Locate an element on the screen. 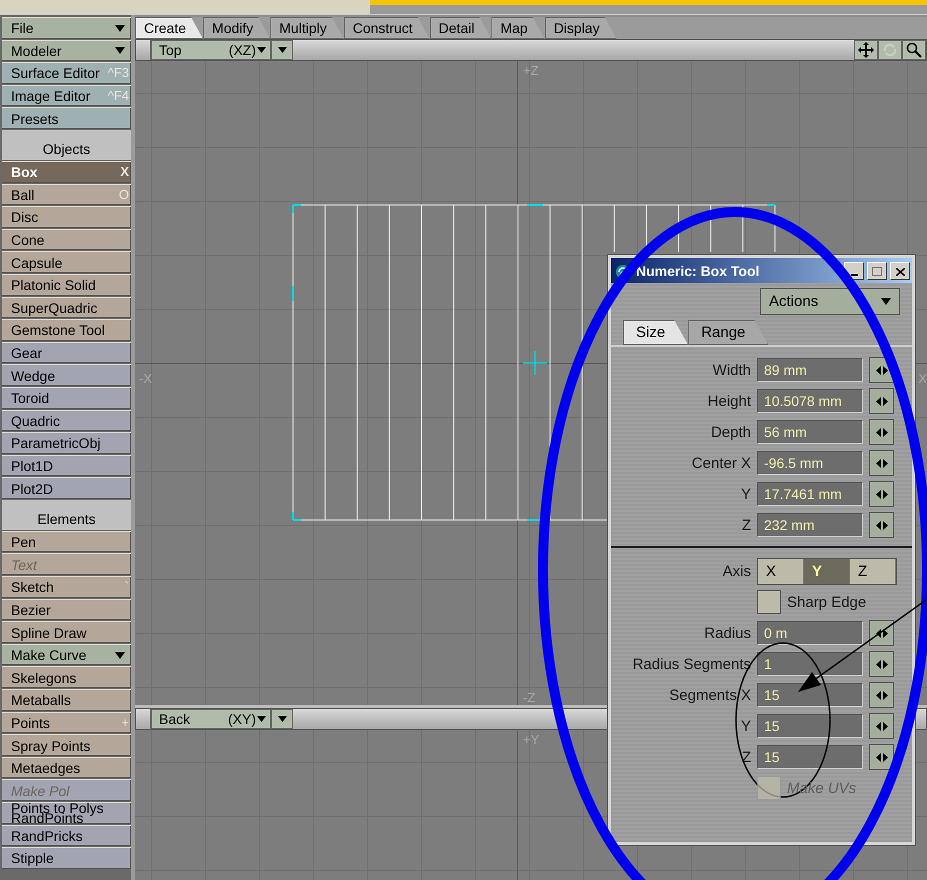 Image resolution: width=927 pixels, height=880 pixels. magnifier-icon is located at coordinates (914, 50).